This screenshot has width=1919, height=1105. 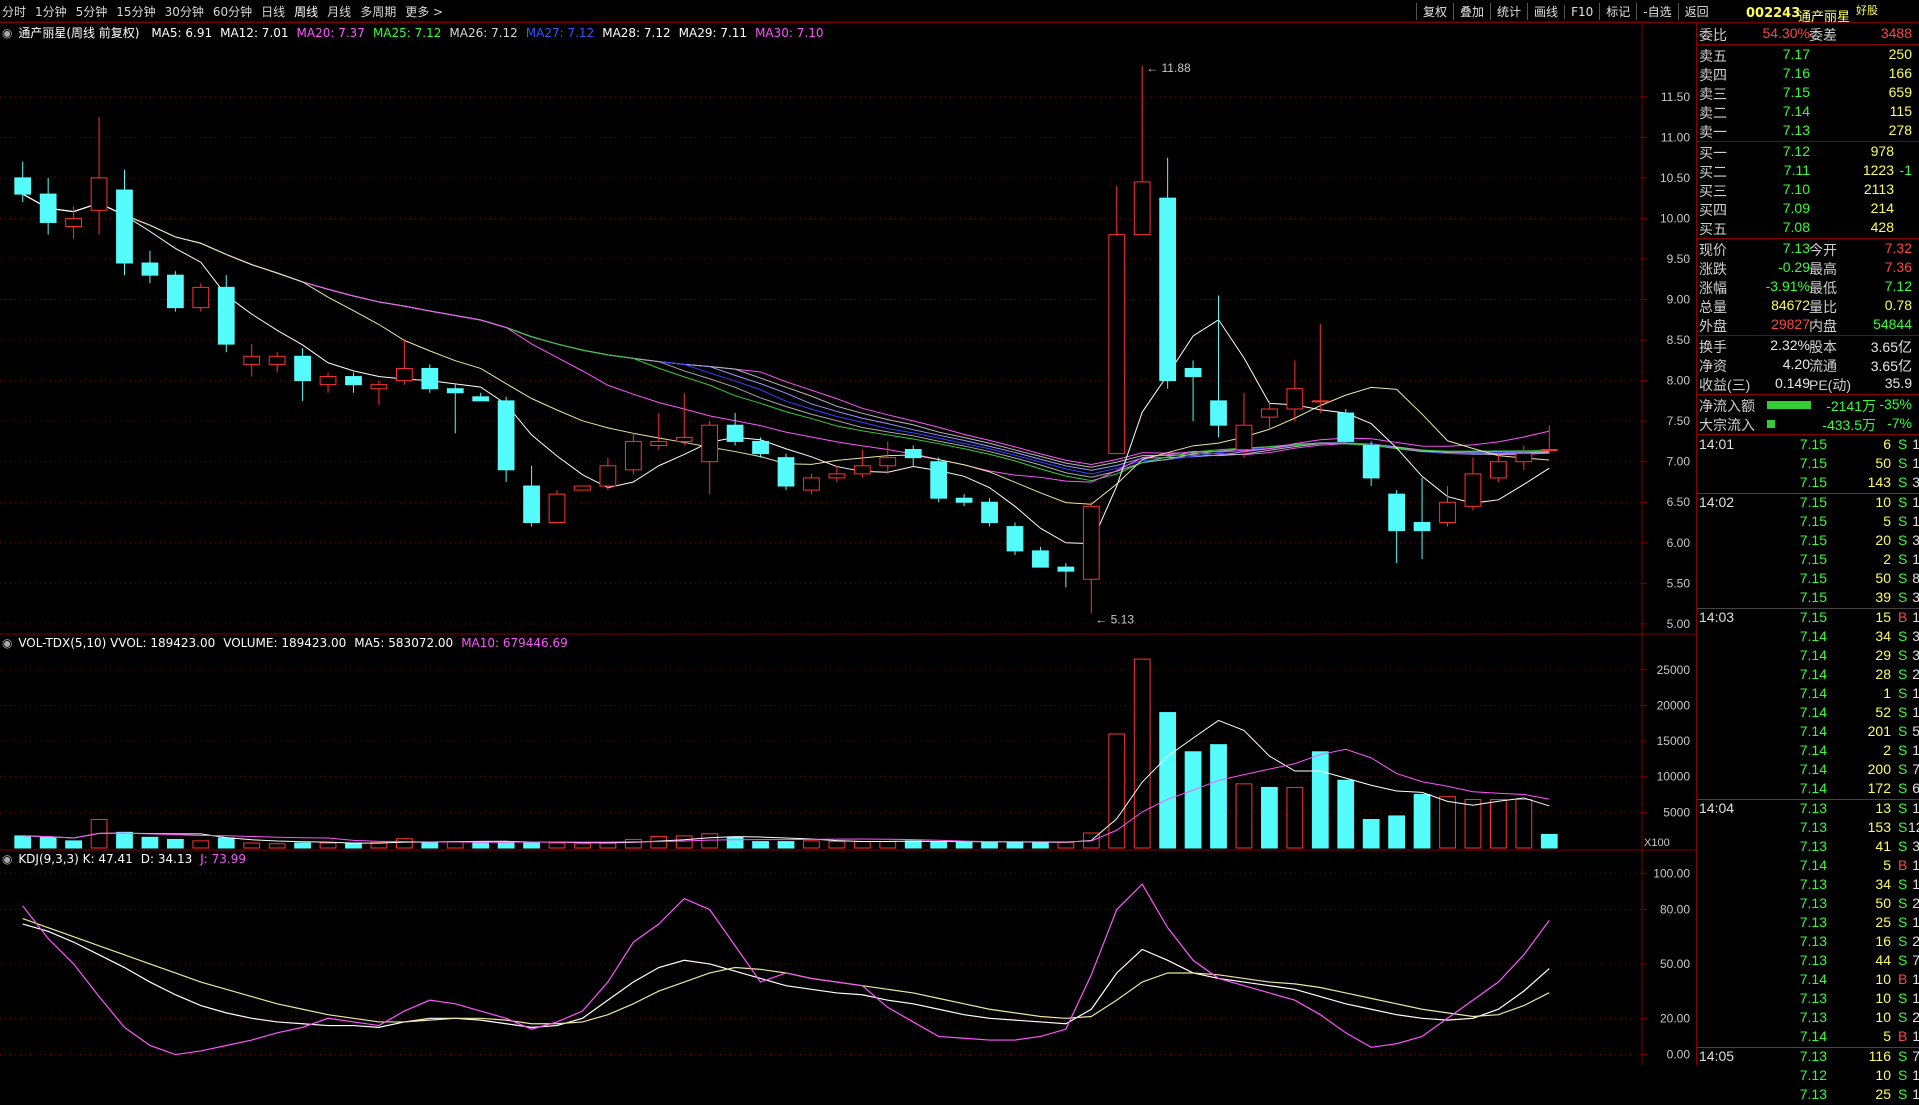 I want to click on tick-row: 7.13 10 S 2, so click(x=1808, y=1018).